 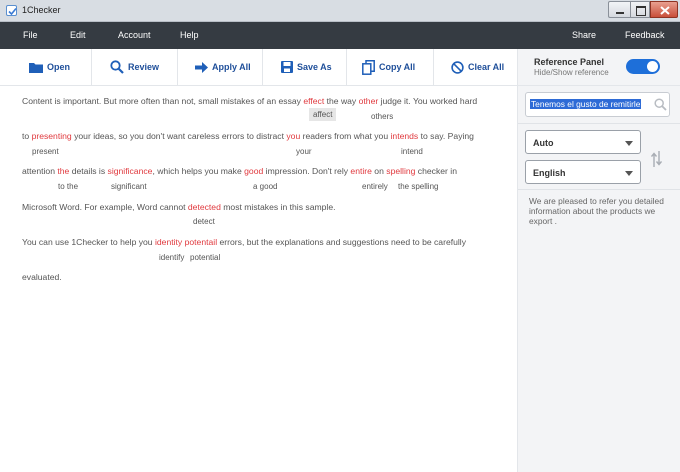 I want to click on error-word: presenting, so click(x=52, y=136).